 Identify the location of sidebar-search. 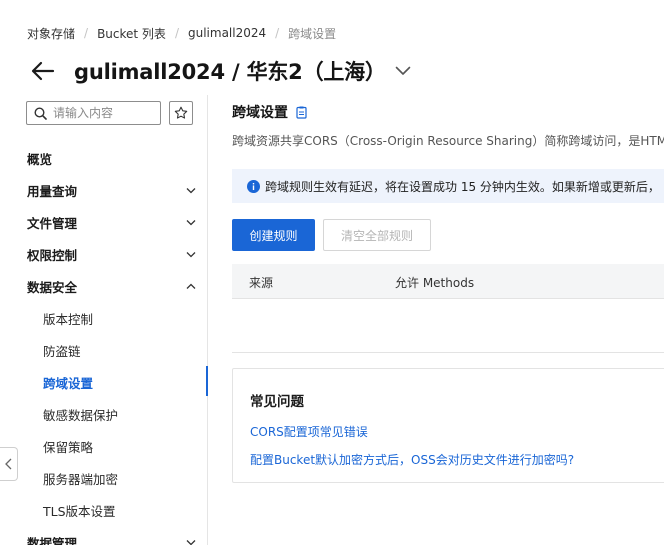
(93, 113).